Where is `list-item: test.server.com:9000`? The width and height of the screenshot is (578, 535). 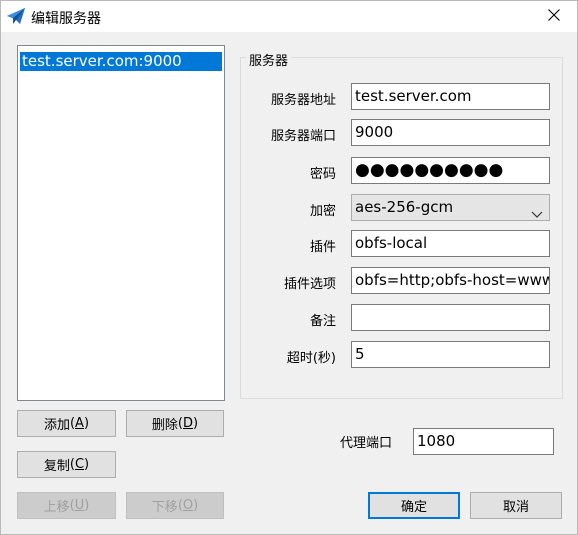 list-item: test.server.com:9000 is located at coordinates (121, 61).